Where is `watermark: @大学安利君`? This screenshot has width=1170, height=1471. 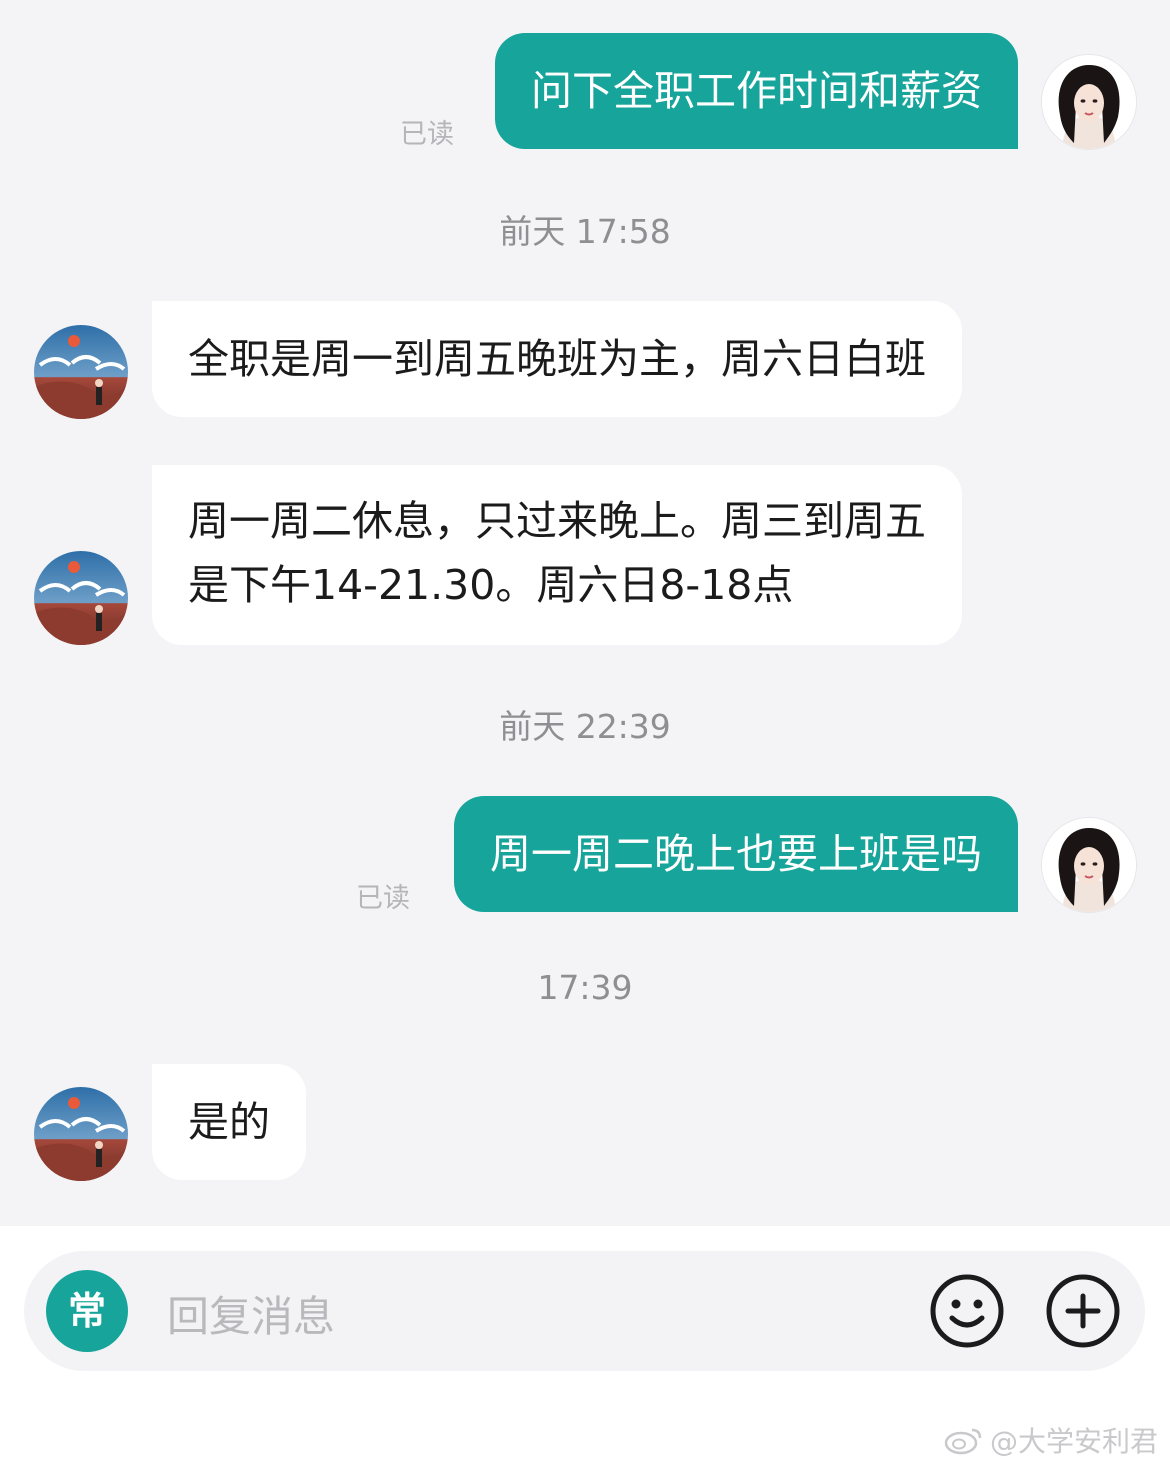 watermark: @大学安利君 is located at coordinates (1051, 1440).